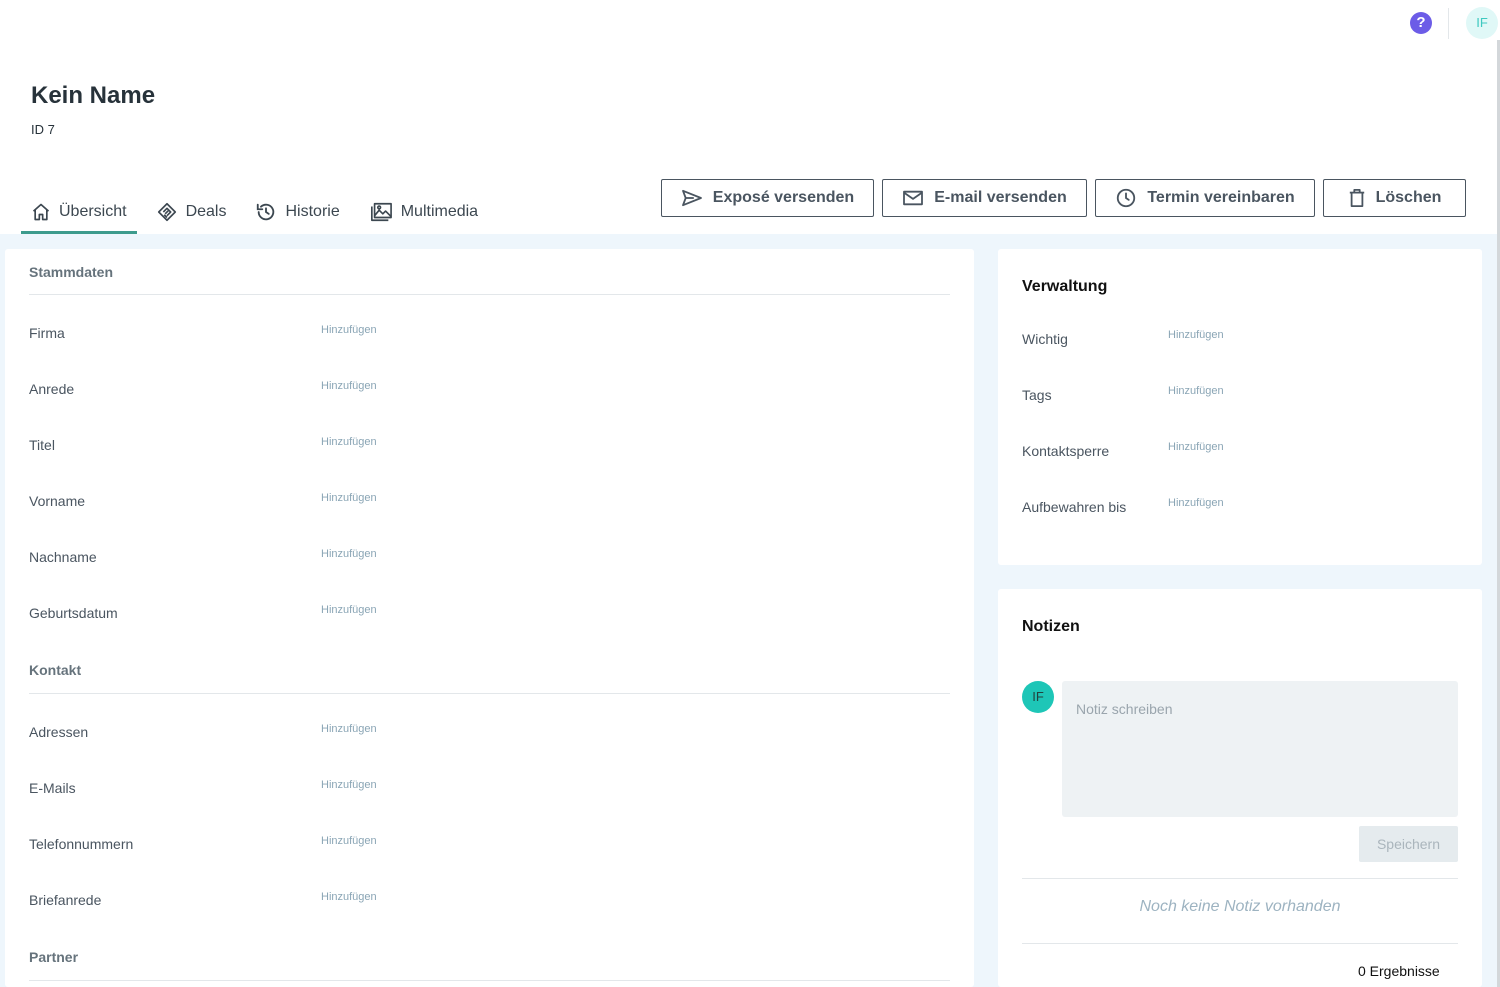  Describe the element at coordinates (266, 212) in the screenshot. I see `history-icon` at that location.